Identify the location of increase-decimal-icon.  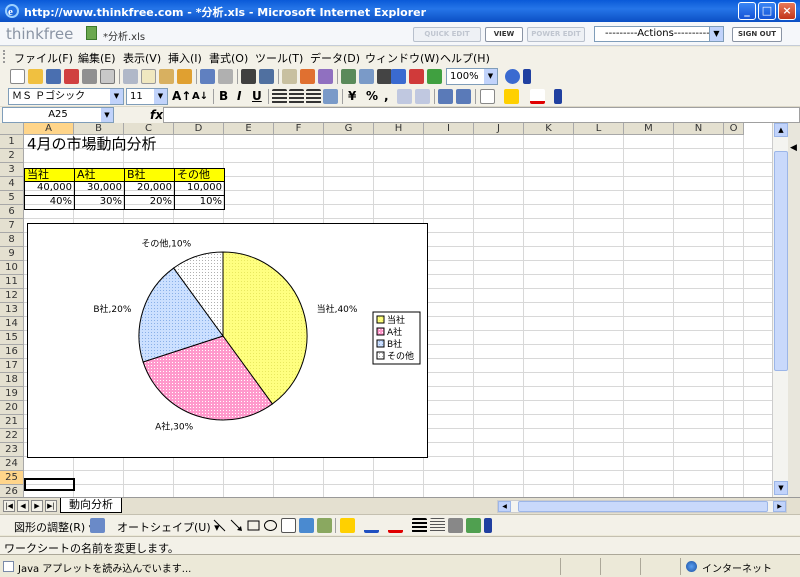
(404, 96).